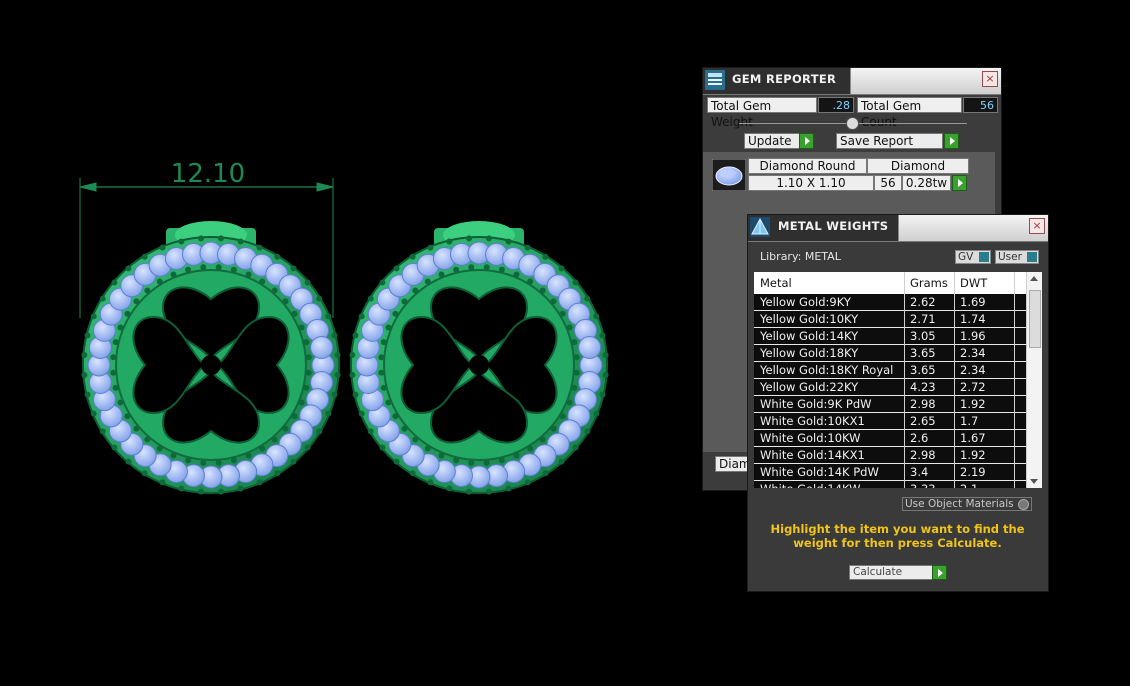 This screenshot has height=686, width=1130. What do you see at coordinates (923, 302) in the screenshot?
I see `grams-cell: 2.62` at bounding box center [923, 302].